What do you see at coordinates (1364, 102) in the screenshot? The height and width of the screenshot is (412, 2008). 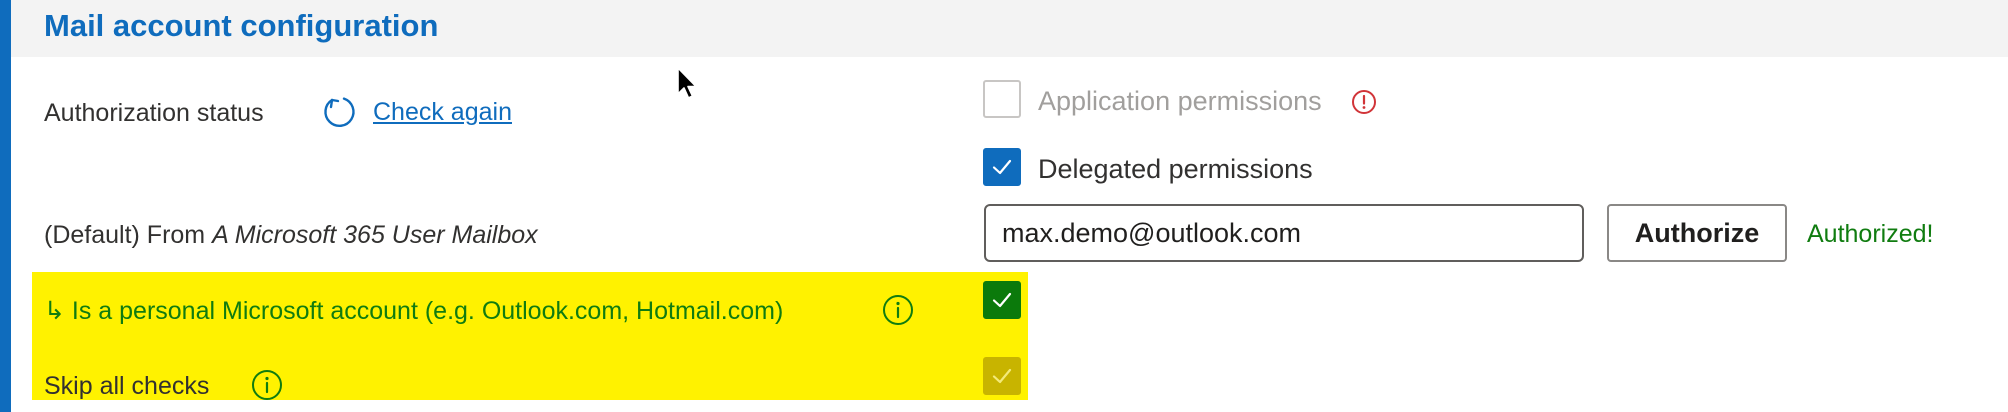 I see `error-alert-icon` at bounding box center [1364, 102].